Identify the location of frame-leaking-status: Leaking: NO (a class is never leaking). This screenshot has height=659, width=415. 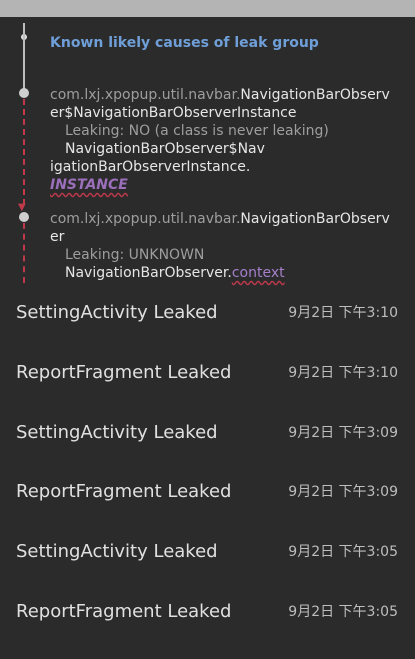
(197, 131).